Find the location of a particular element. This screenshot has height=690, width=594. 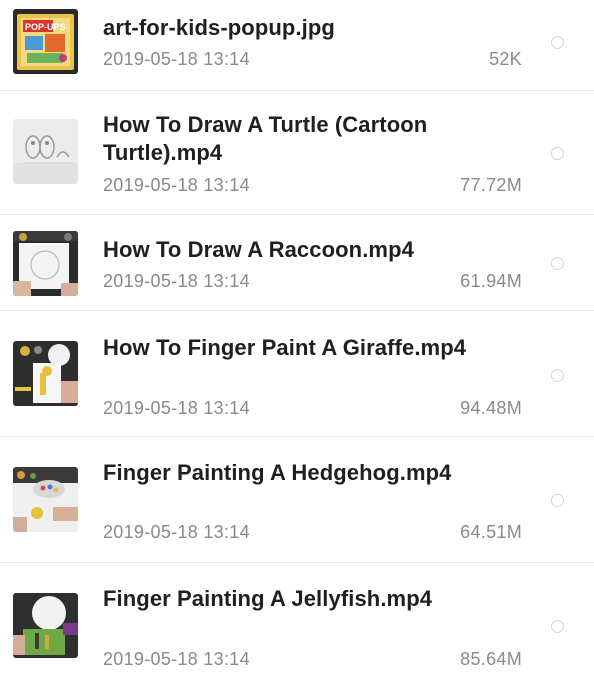

popup-book-thumbnail: POP-UPS is located at coordinates (45, 41).